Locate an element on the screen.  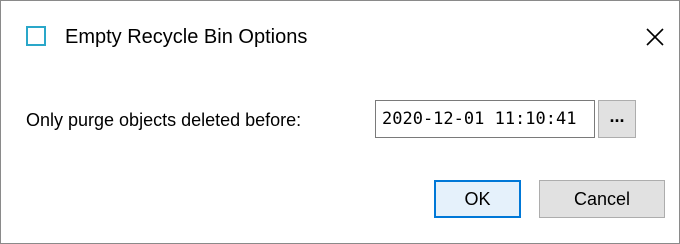
purge-before-label: Only purge objects deleted before: is located at coordinates (164, 120).